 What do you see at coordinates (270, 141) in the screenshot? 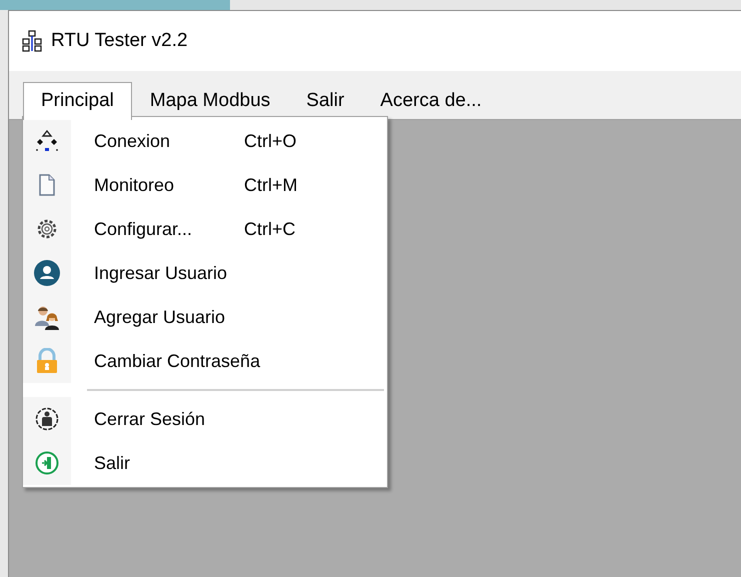
I see `shortcut-label: Ctrl+O` at bounding box center [270, 141].